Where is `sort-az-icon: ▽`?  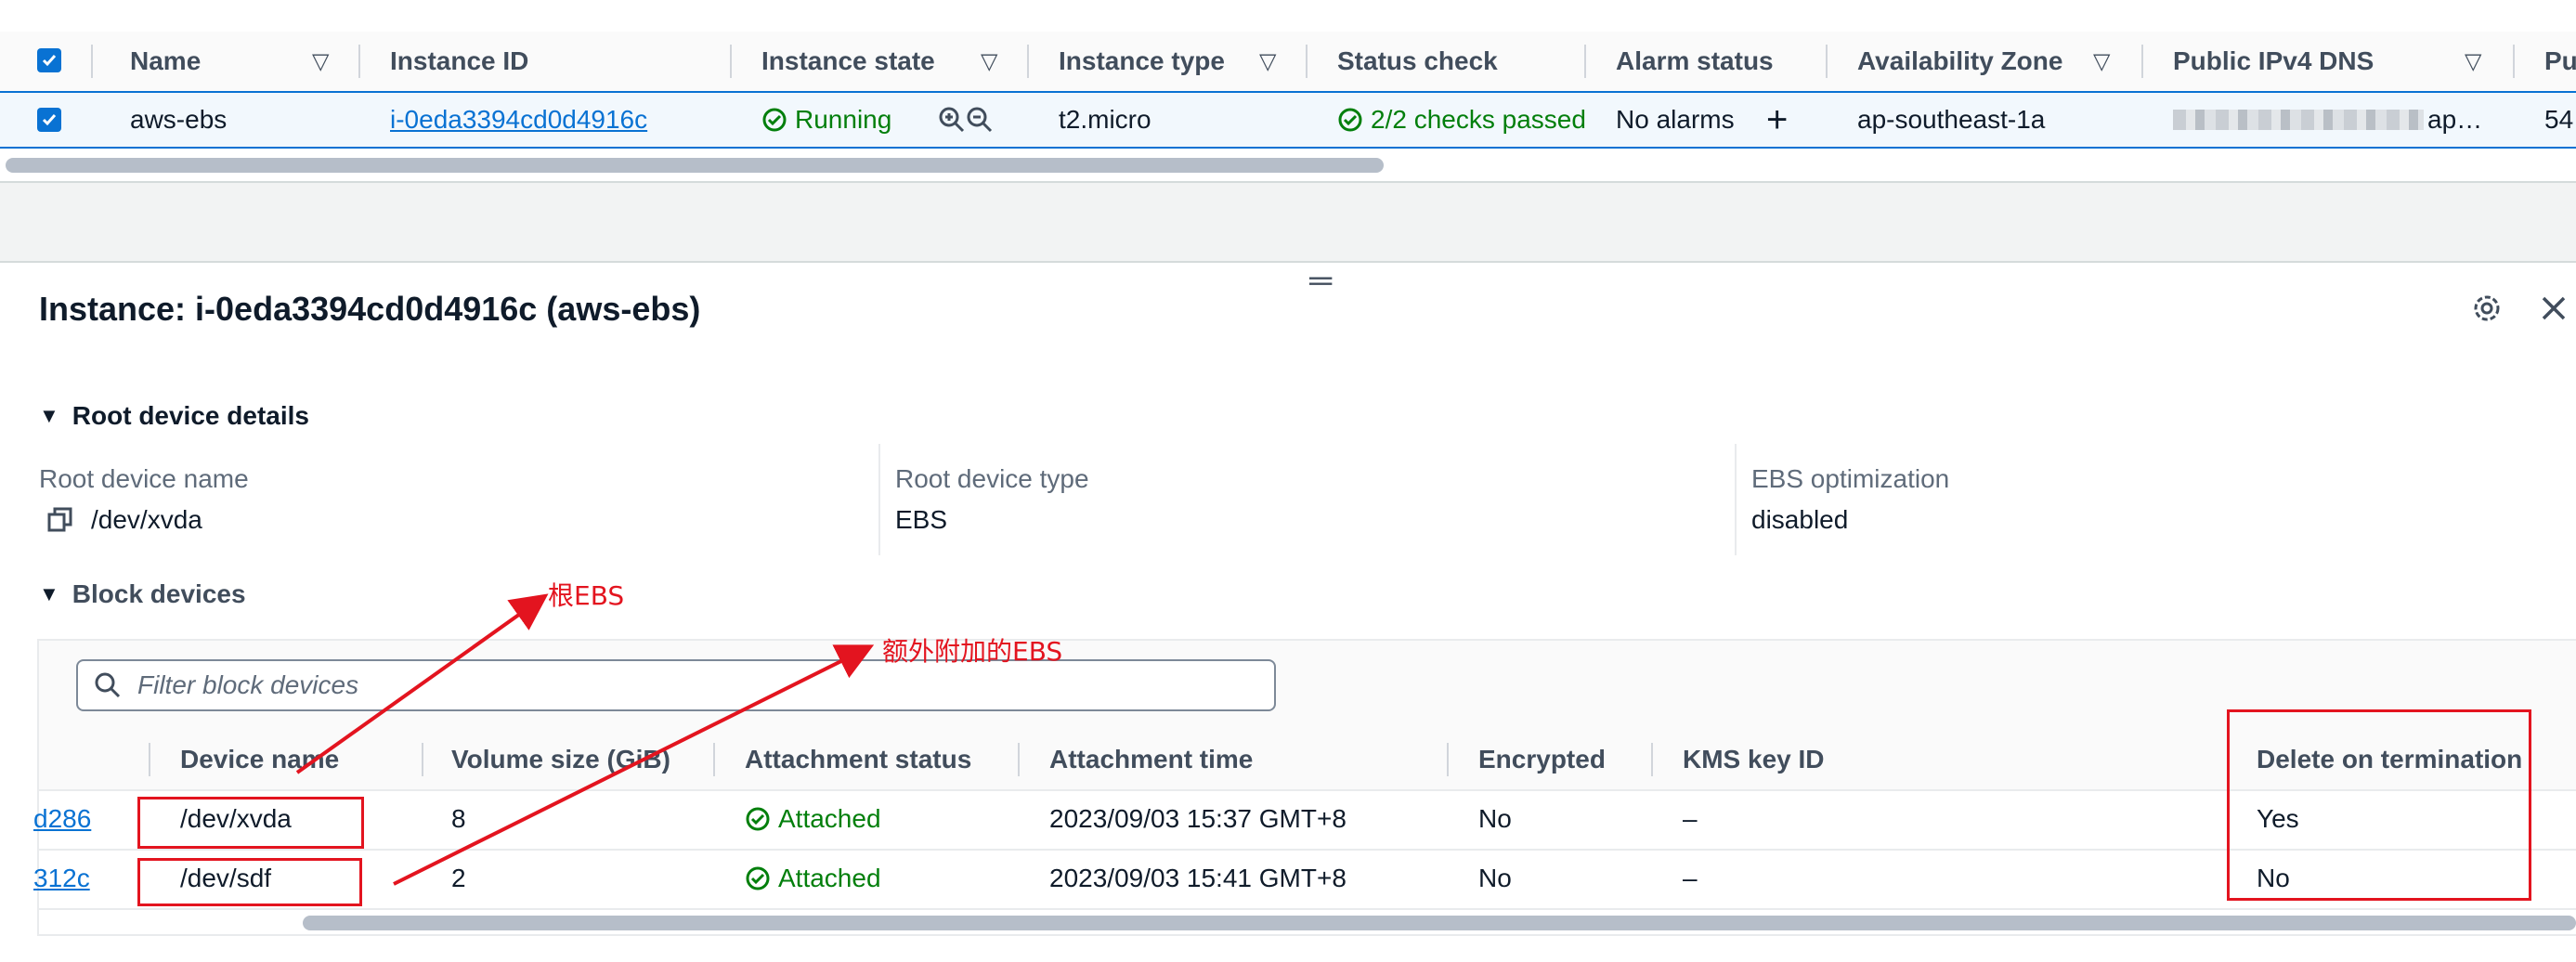
sort-az-icon: ▽ is located at coordinates (2101, 61).